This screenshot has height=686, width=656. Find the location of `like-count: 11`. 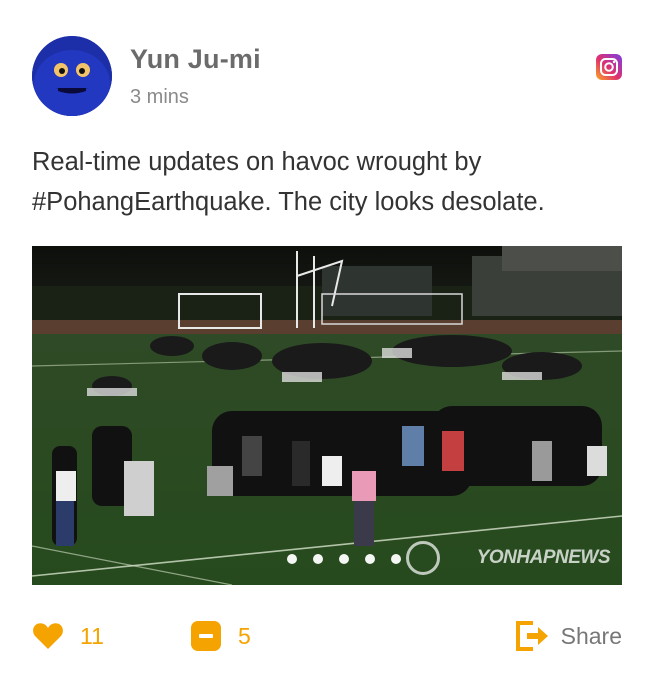

like-count: 11 is located at coordinates (92, 635).